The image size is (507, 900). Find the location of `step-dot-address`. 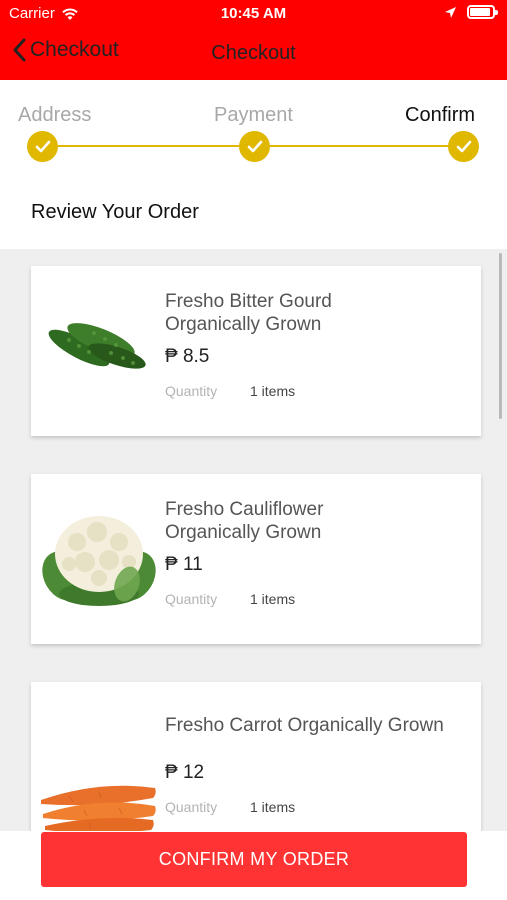

step-dot-address is located at coordinates (42, 146).